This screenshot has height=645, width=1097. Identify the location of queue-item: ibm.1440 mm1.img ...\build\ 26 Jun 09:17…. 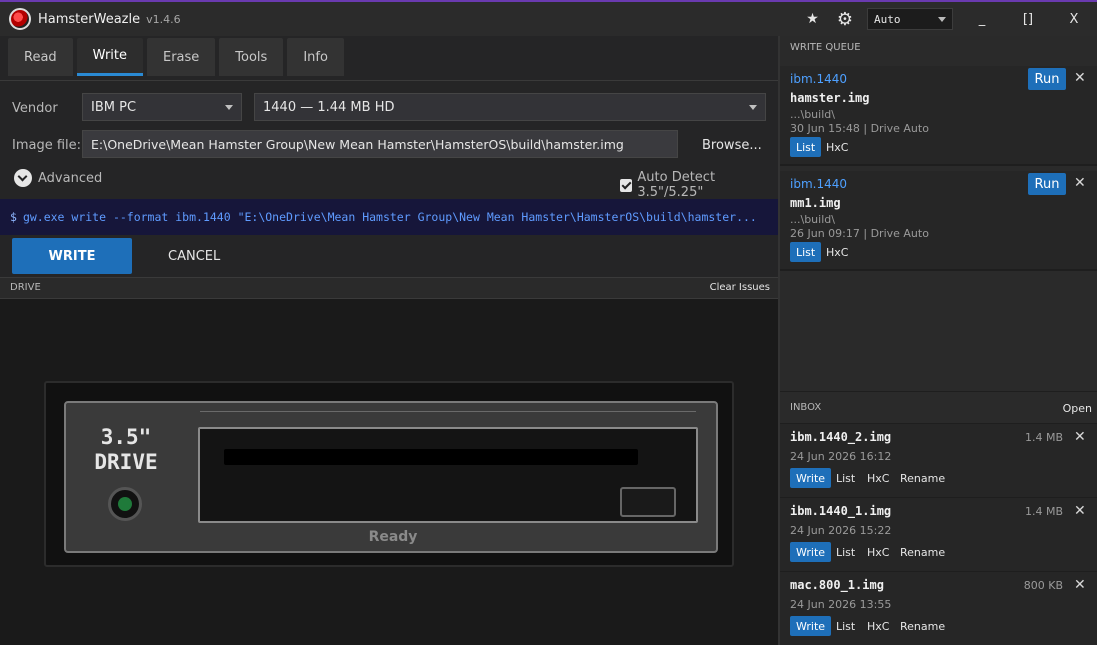
(938, 221).